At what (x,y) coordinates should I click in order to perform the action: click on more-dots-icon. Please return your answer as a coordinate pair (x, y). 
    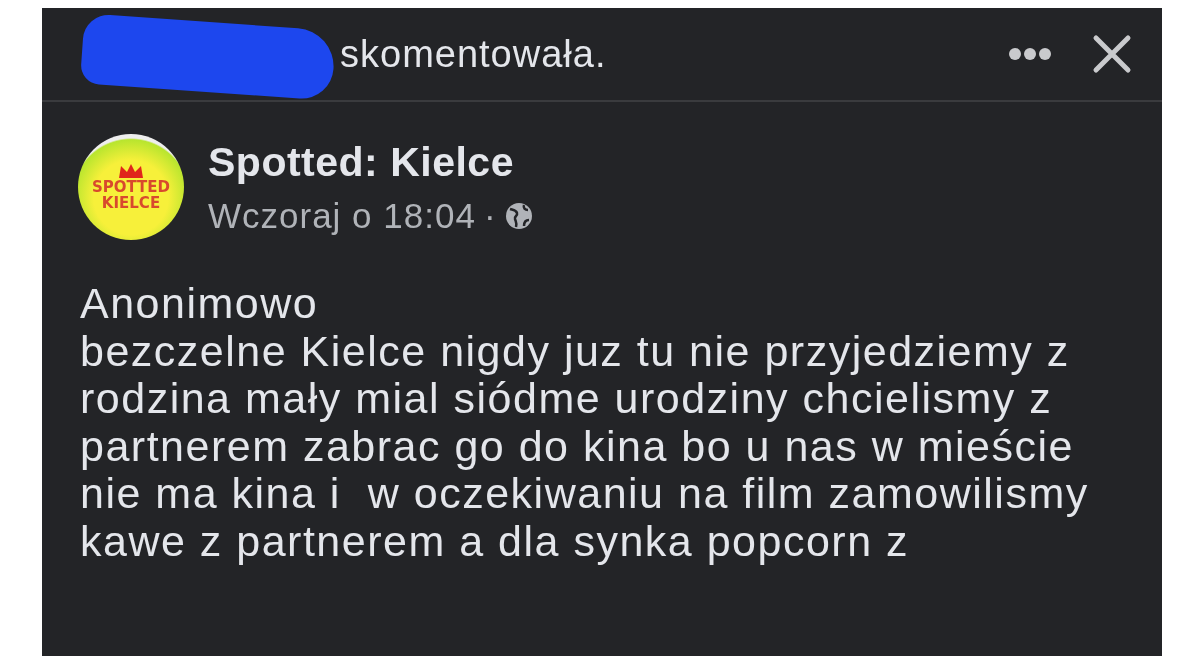
    Looking at the image, I should click on (1030, 54).